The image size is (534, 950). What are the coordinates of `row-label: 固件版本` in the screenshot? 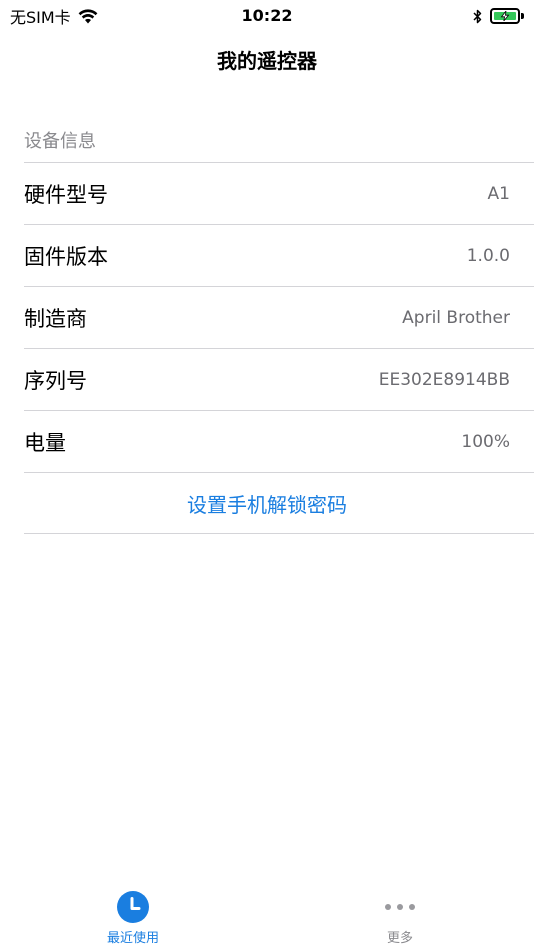 It's located at (66, 256).